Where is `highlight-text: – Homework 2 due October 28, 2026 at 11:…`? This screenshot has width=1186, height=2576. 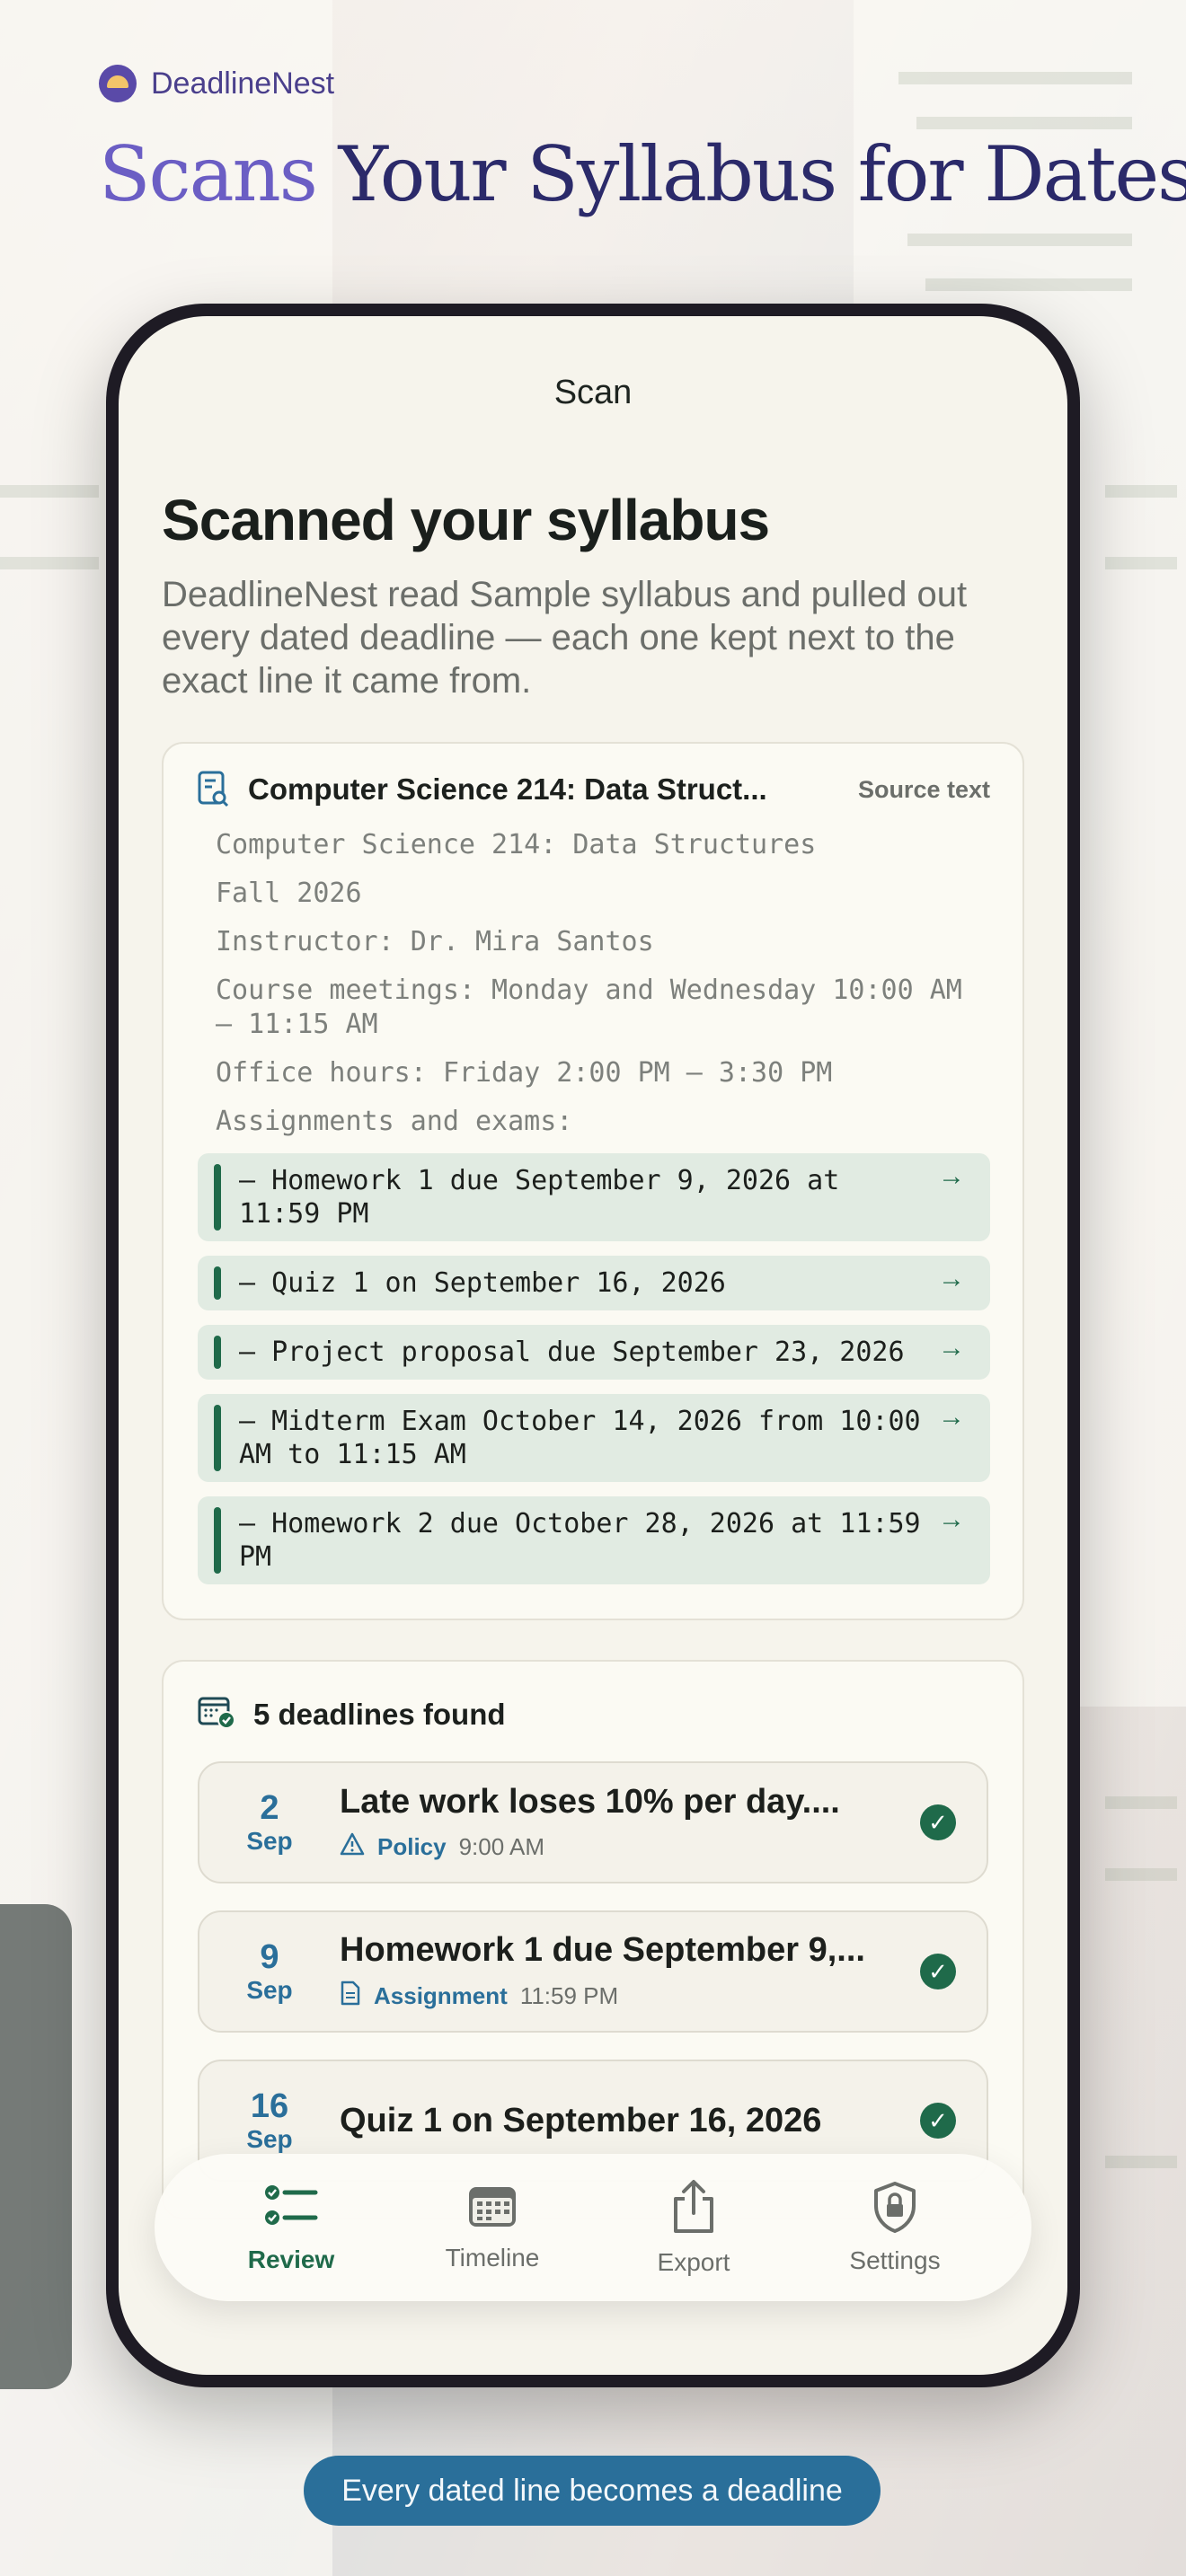
highlight-text: – Homework 2 due October 28, 2026 at 11:… is located at coordinates (580, 1540).